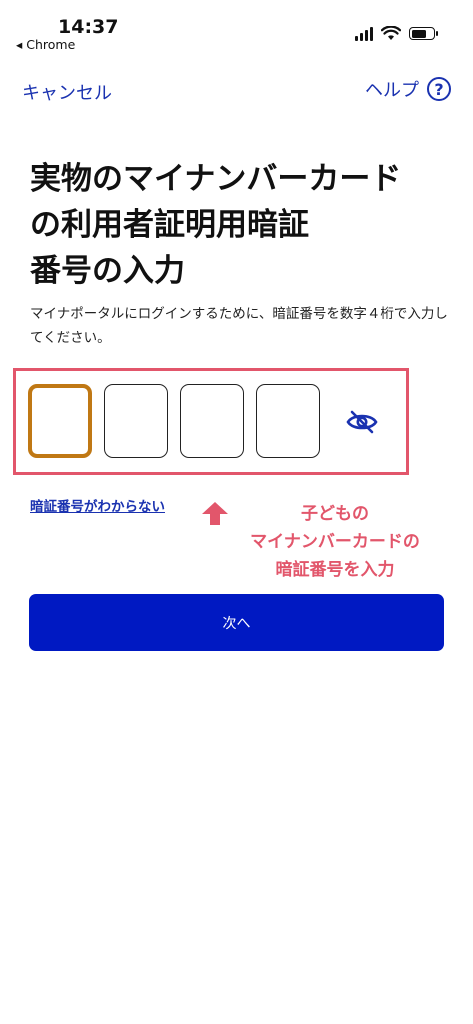 This screenshot has height=1024, width=473. I want to click on wifi-icon, so click(391, 33).